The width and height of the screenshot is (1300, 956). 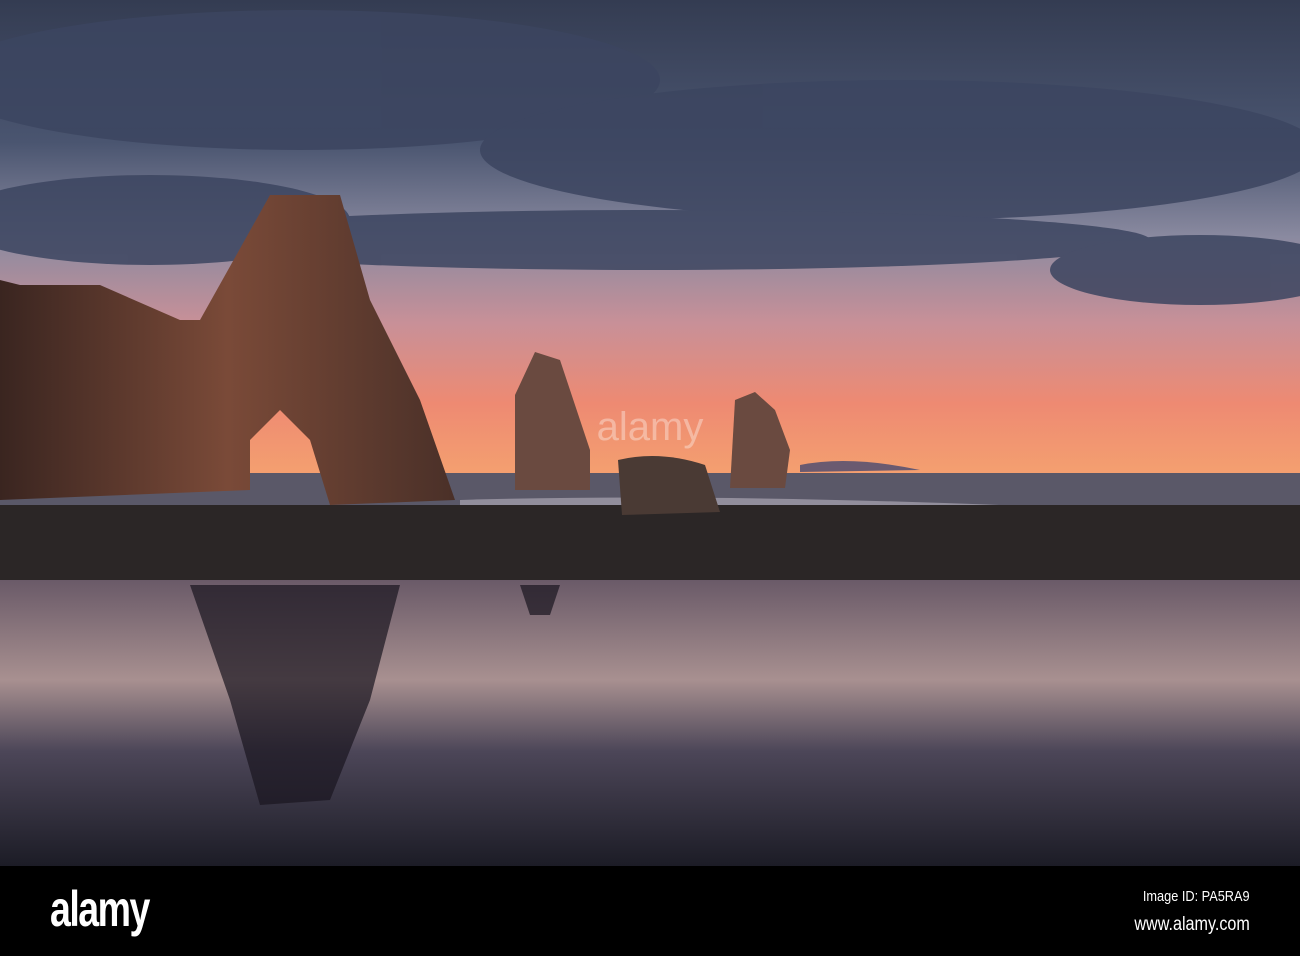 I want to click on website-link: www.alamy.com, so click(x=1192, y=925).